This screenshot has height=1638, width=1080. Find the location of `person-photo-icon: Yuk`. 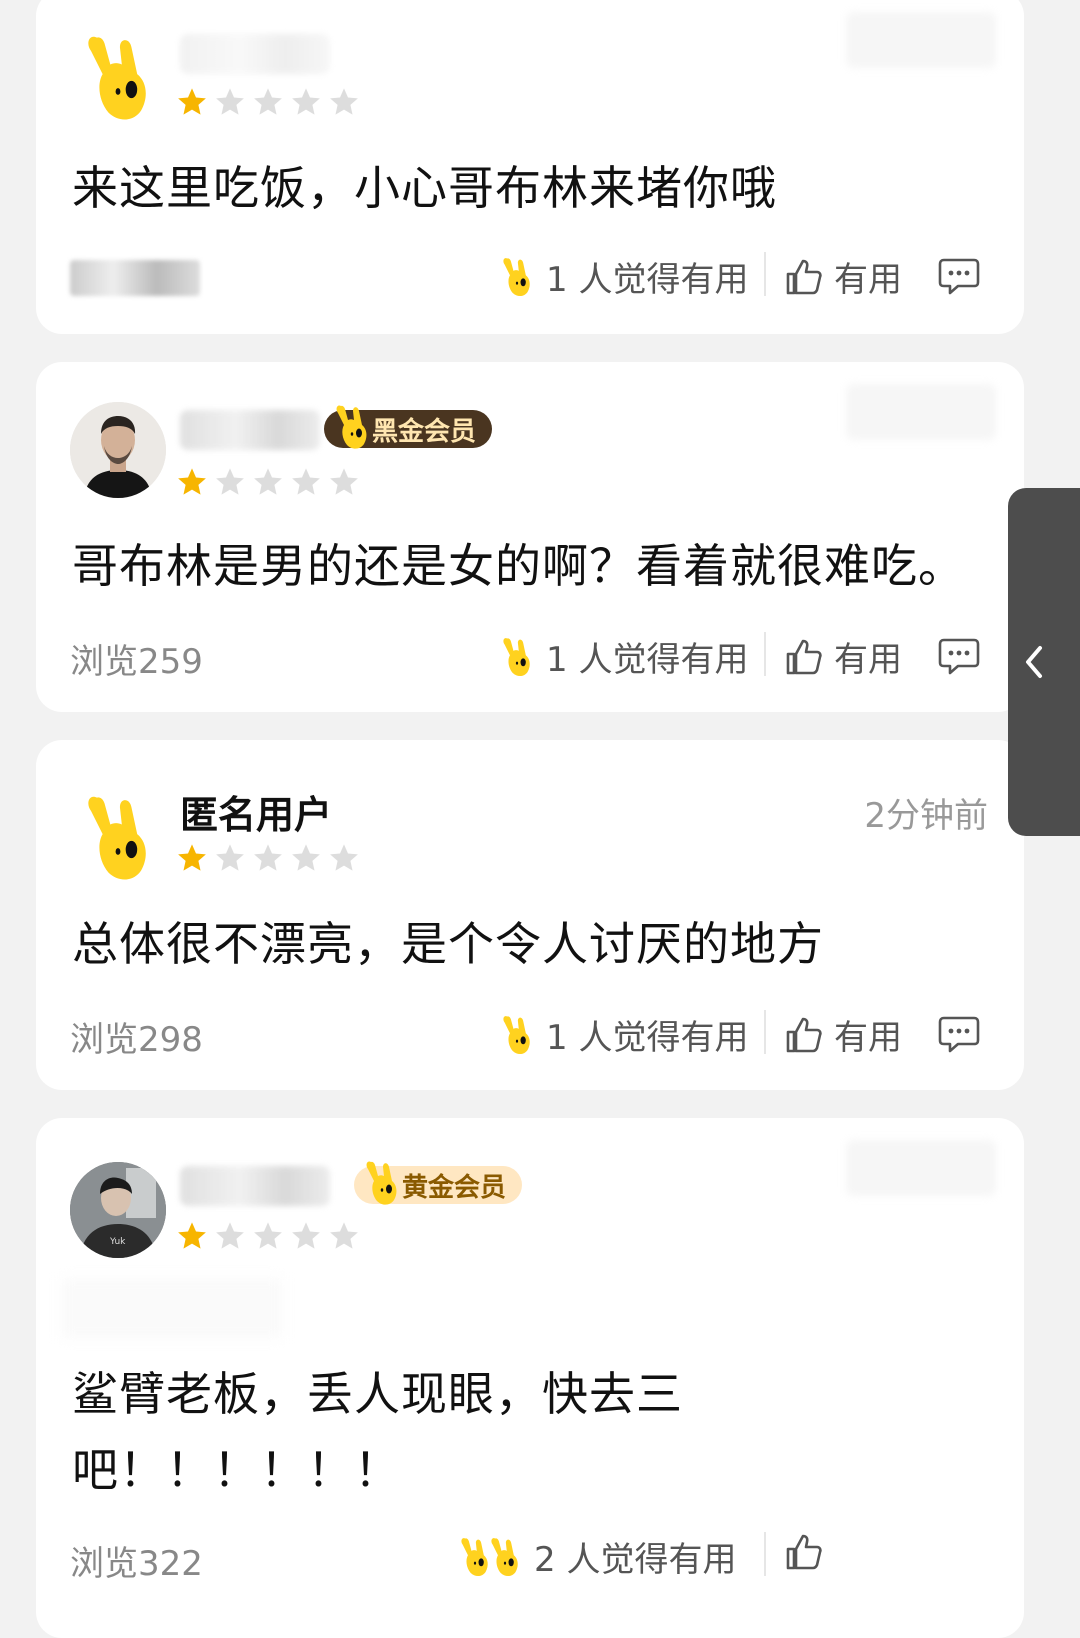

person-photo-icon: Yuk is located at coordinates (118, 1210).